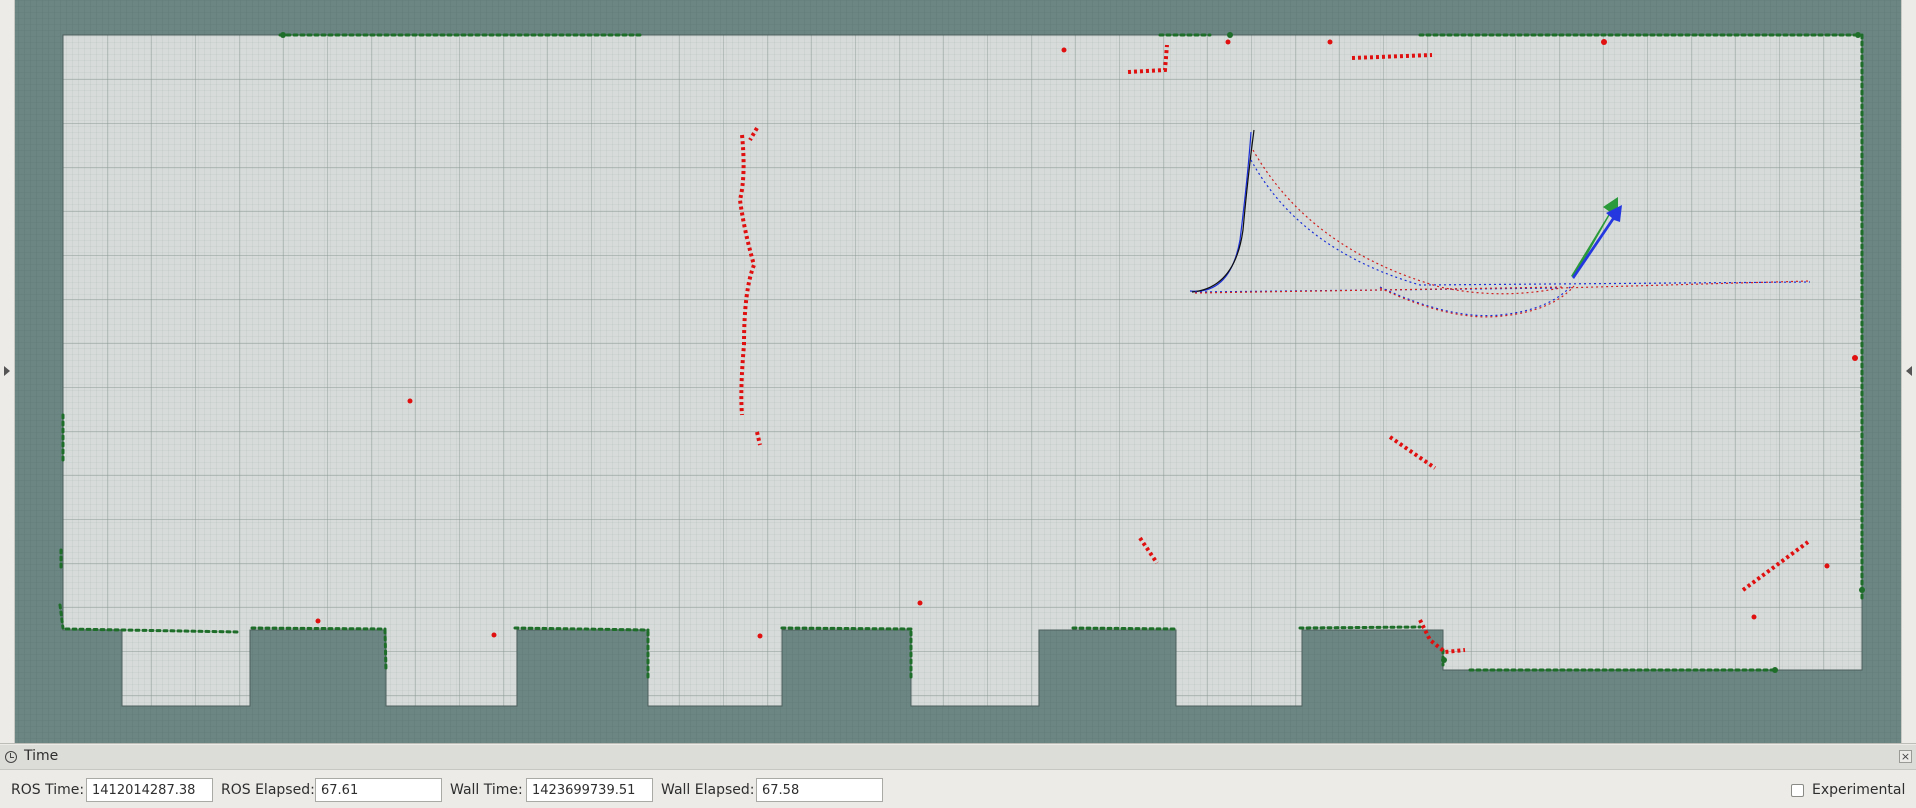  I want to click on left-dock-toggle, so click(7, 371).